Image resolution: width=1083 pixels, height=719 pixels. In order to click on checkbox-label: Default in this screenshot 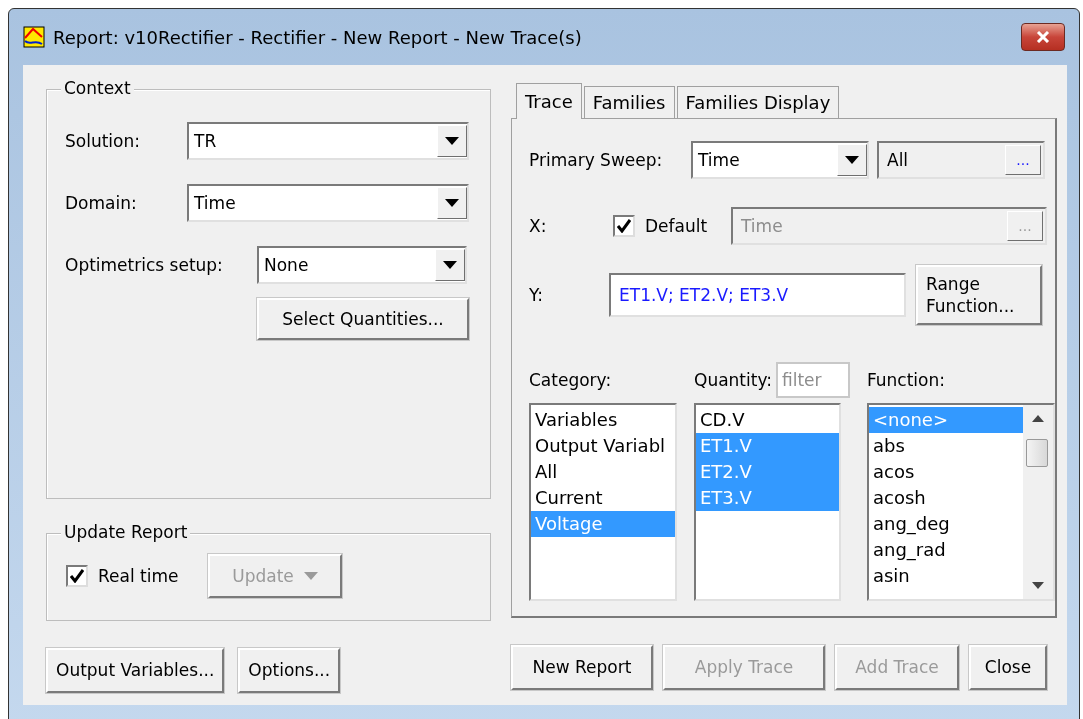, I will do `click(677, 226)`.